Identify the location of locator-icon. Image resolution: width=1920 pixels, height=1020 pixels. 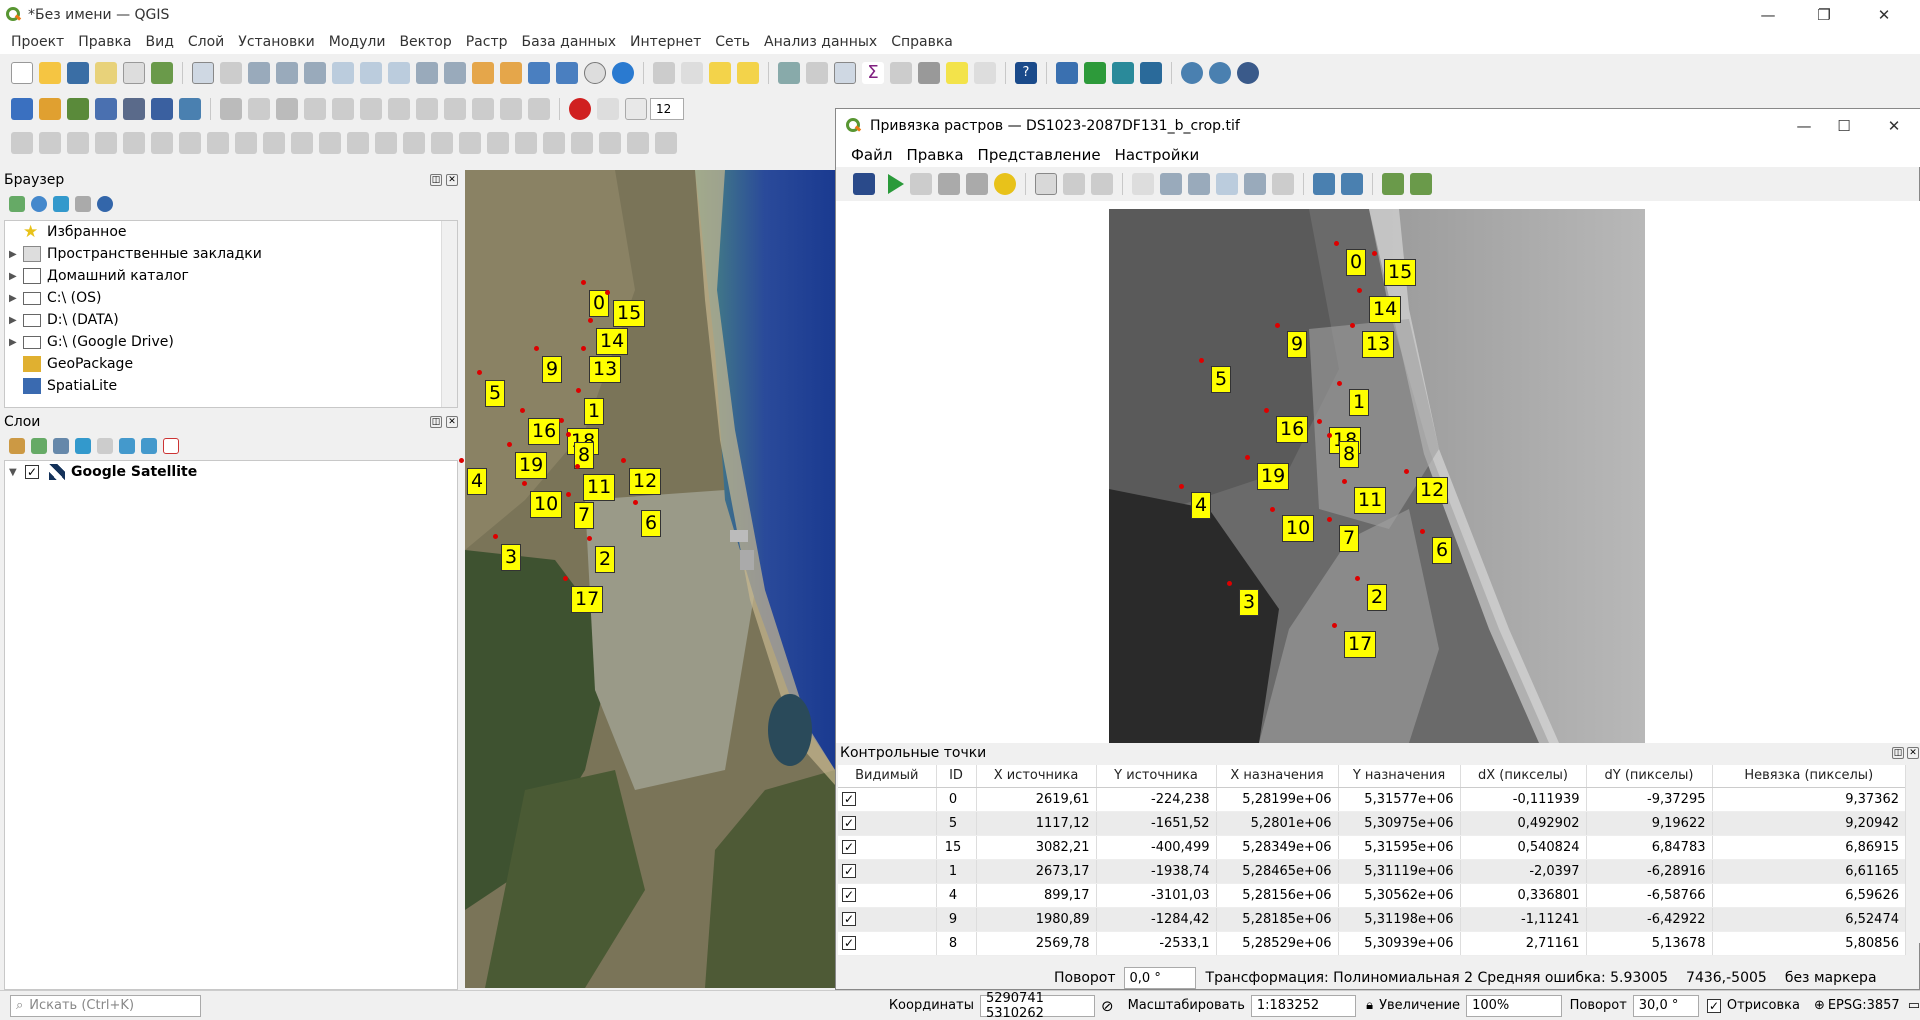
(985, 73).